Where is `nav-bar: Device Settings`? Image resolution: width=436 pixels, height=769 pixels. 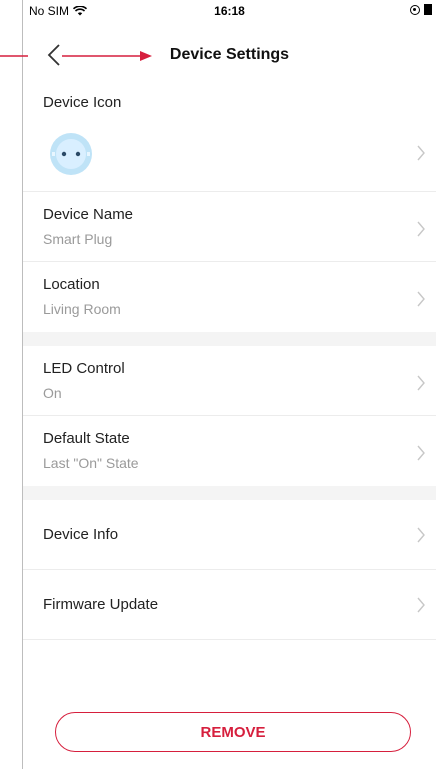 nav-bar: Device Settings is located at coordinates (229, 55).